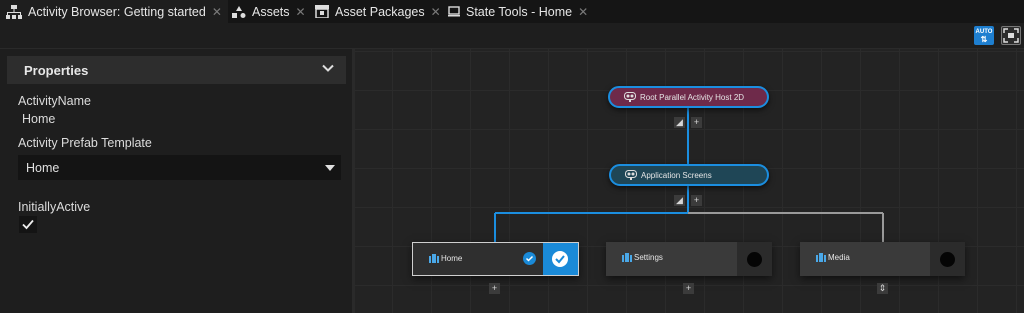 Image resolution: width=1024 pixels, height=313 pixels. Describe the element at coordinates (529, 258) in the screenshot. I see `active-check-icon` at that location.